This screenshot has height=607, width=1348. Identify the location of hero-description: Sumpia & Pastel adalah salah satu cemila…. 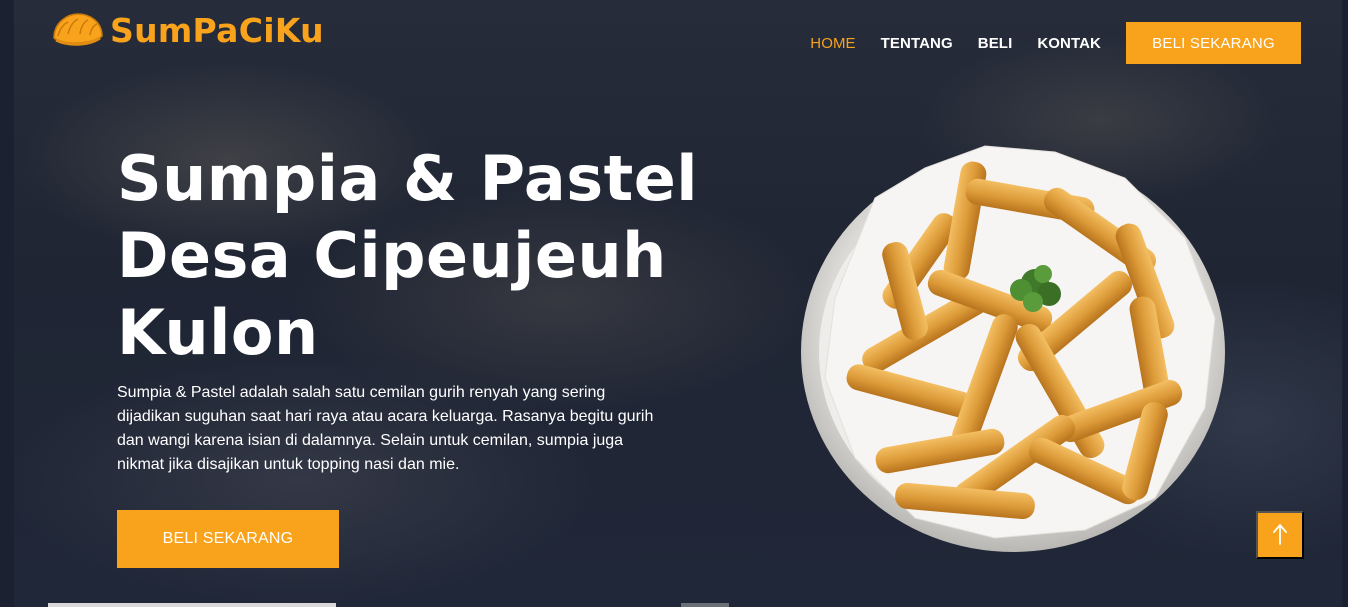
(385, 428).